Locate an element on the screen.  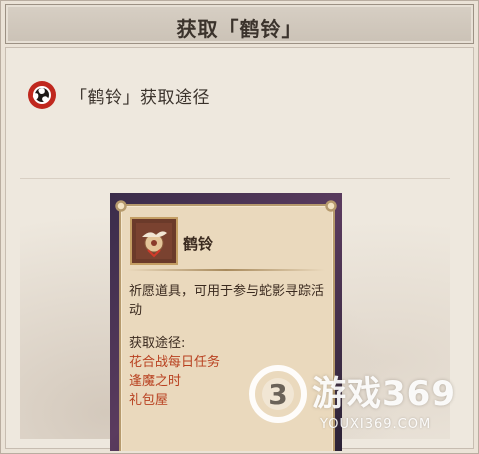
divider is located at coordinates (226, 270).